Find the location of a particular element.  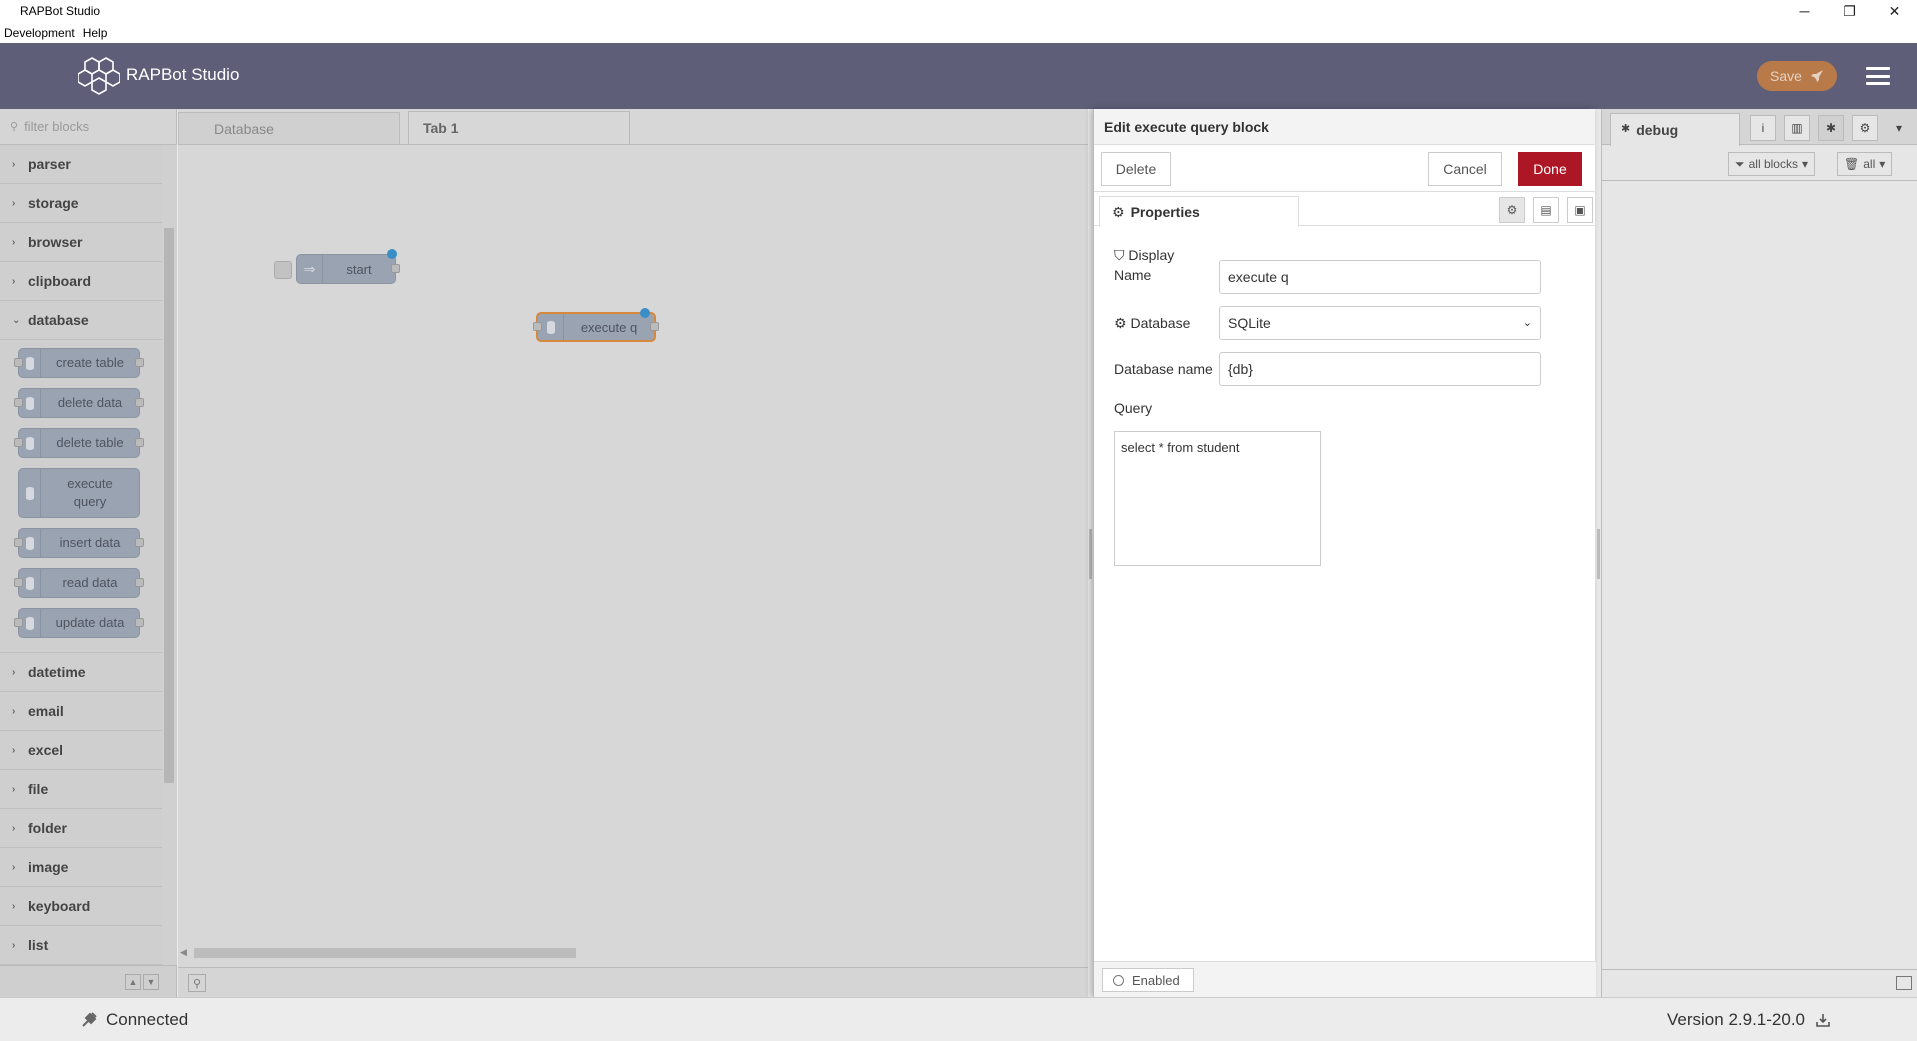

delete-button: Delete is located at coordinates (1136, 169).